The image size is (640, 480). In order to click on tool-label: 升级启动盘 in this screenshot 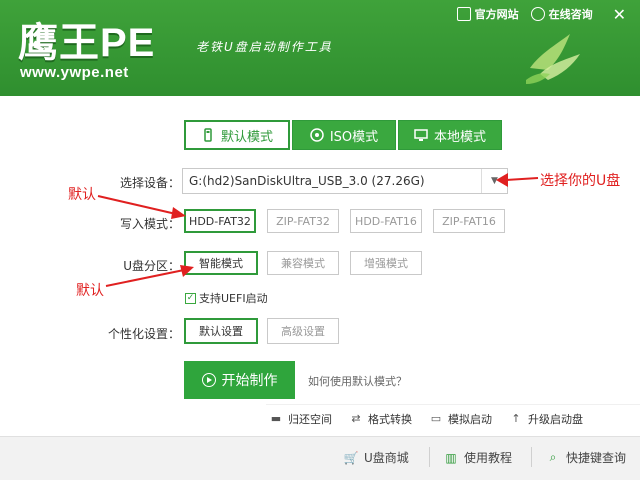, I will do `click(555, 419)`.